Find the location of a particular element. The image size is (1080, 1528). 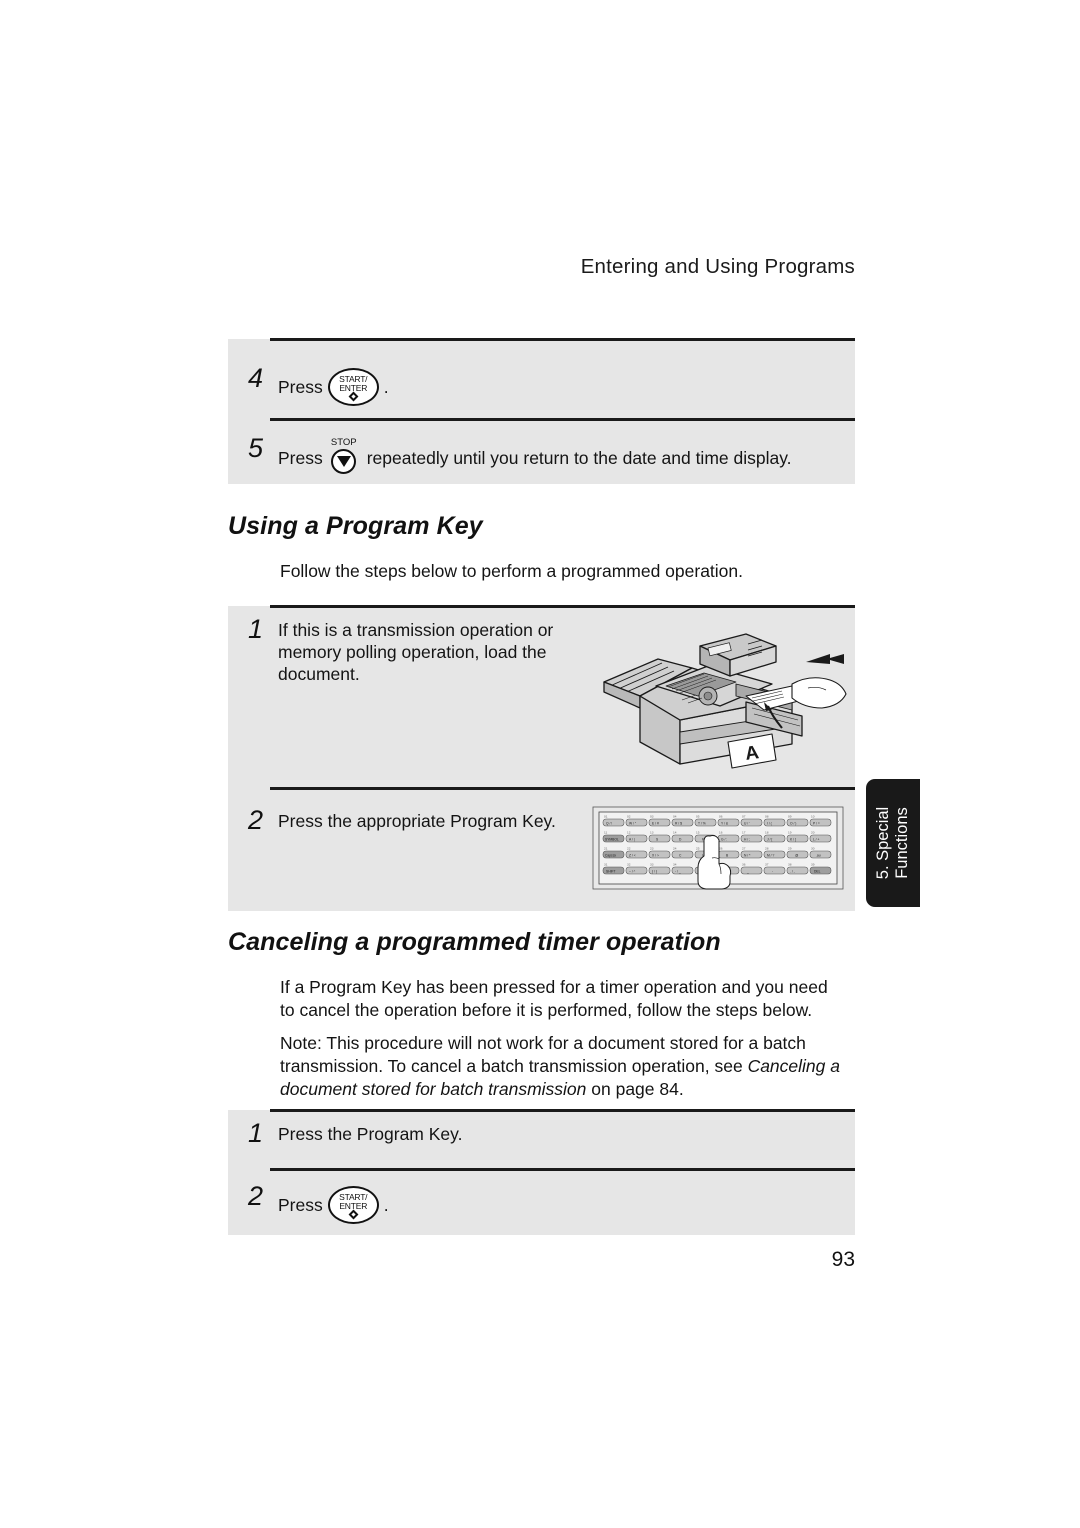

svg-text: 14 is located at coordinates (675, 833).